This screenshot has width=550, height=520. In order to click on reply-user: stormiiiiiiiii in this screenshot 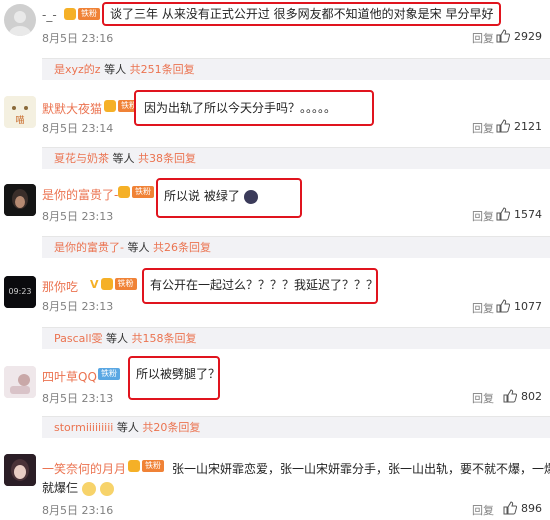, I will do `click(83, 427)`.